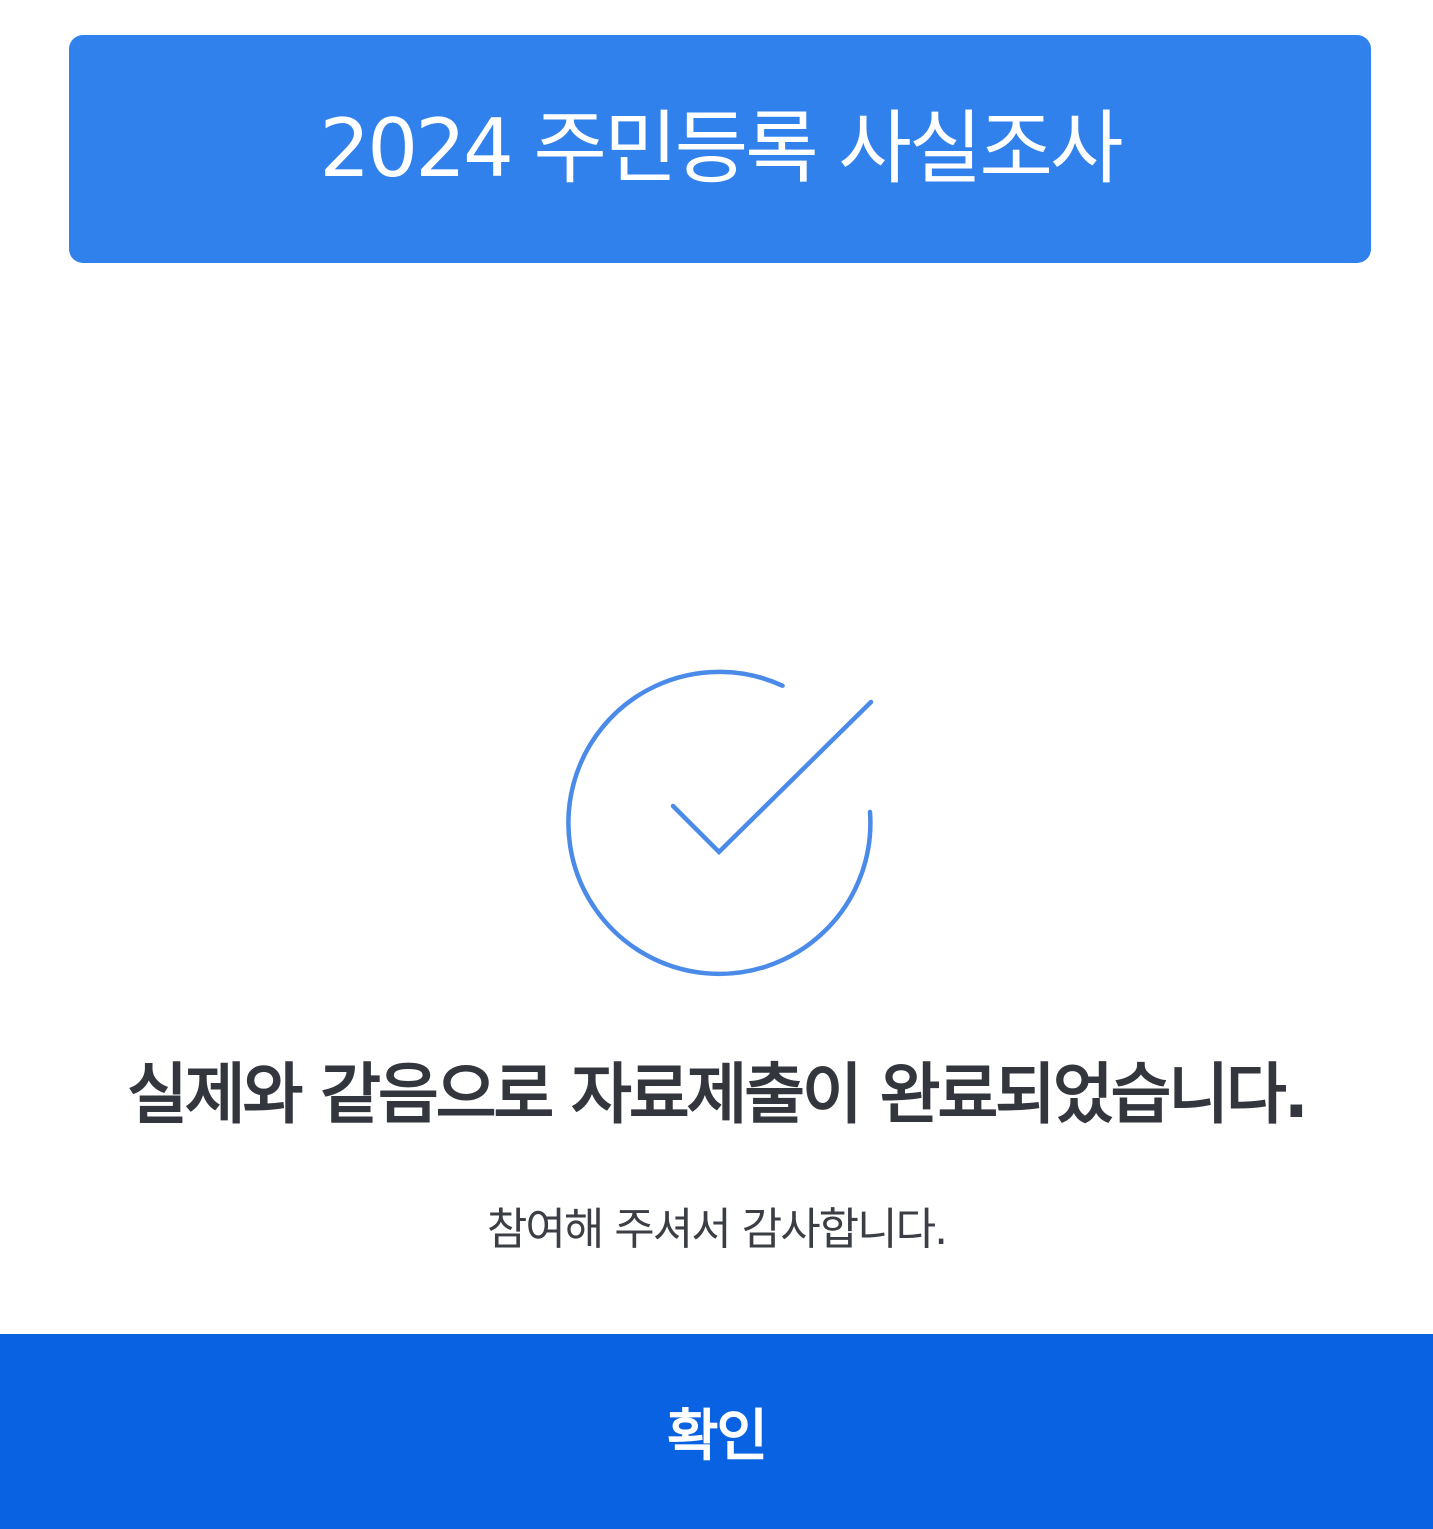 The width and height of the screenshot is (1433, 1529). Describe the element at coordinates (717, 1436) in the screenshot. I see `confirm-button-label: 확인` at that location.